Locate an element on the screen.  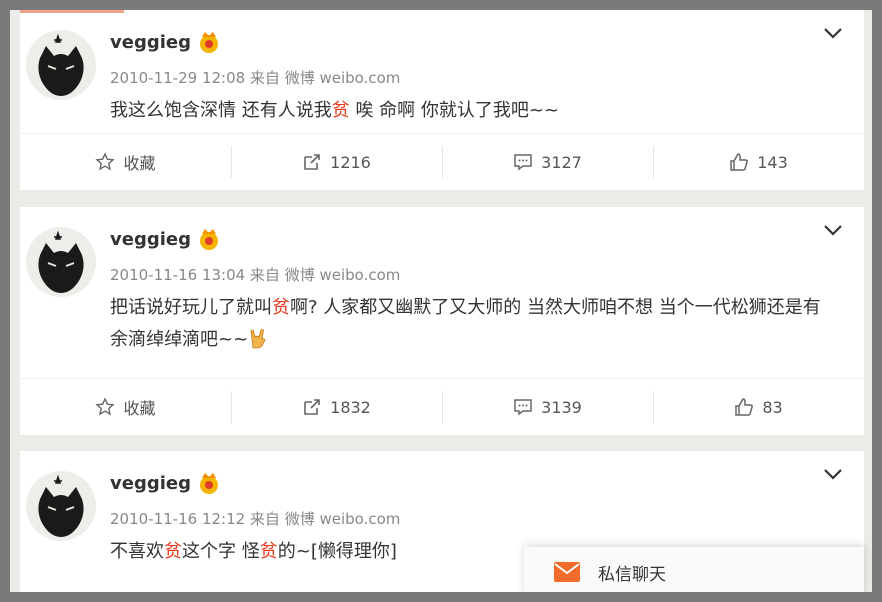
text-segment: 把话说好玩儿了就叫 is located at coordinates (191, 307).